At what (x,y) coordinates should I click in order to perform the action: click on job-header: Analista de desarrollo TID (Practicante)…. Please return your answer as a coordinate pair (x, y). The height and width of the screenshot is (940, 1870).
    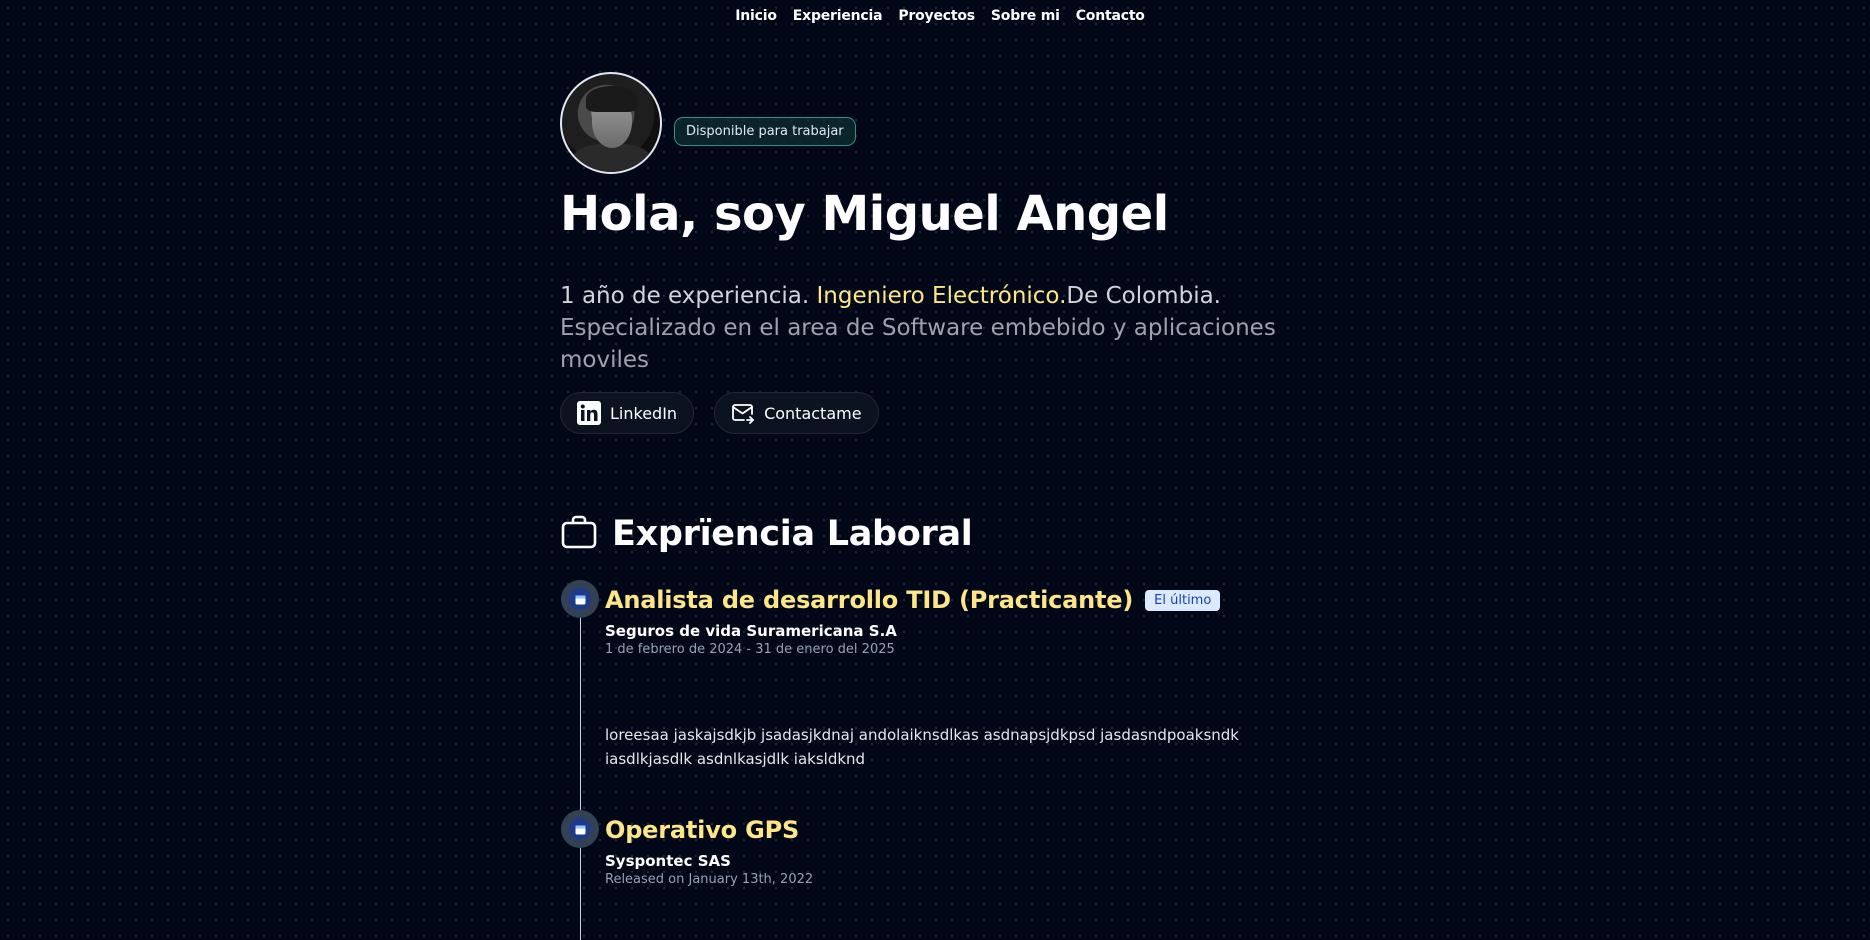
    Looking at the image, I should click on (945, 600).